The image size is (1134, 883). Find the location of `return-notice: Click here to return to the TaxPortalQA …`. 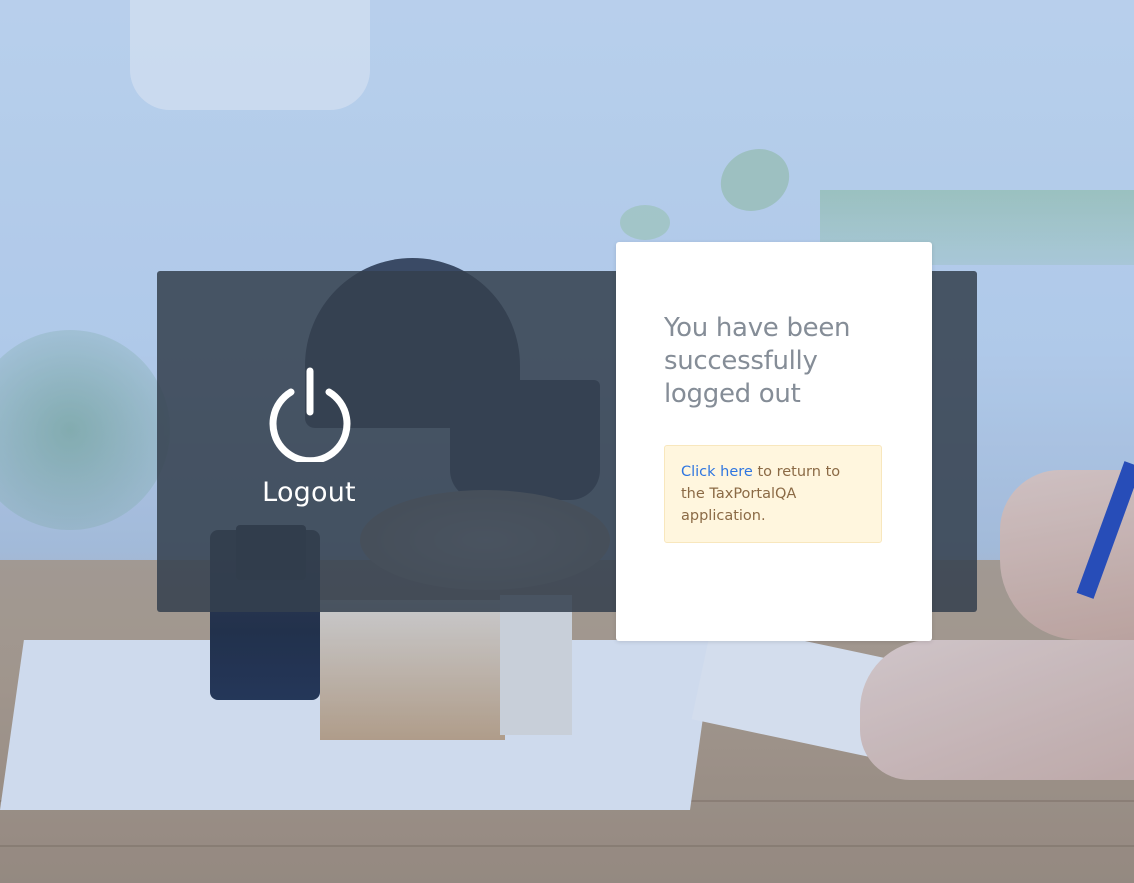

return-notice: Click here to return to the TaxPortalQA … is located at coordinates (773, 494).